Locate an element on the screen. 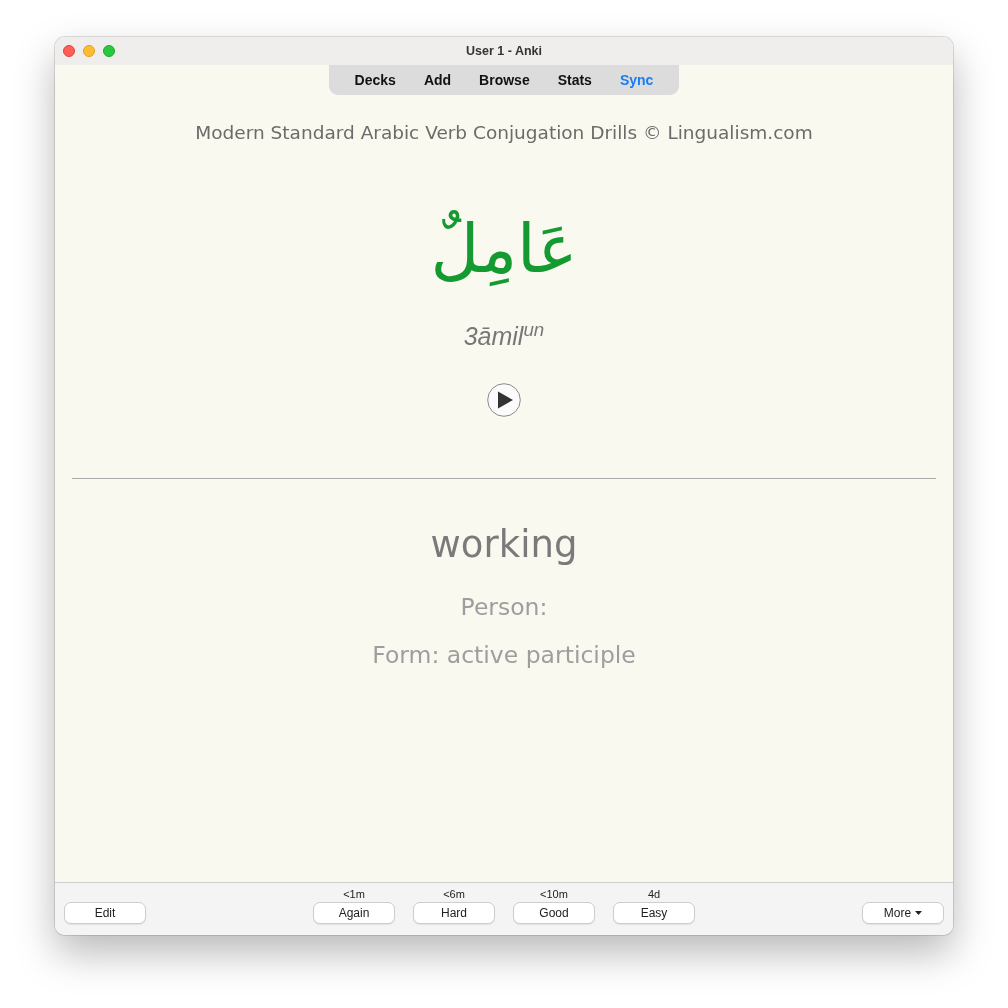  interval-label: <10m is located at coordinates (554, 894).